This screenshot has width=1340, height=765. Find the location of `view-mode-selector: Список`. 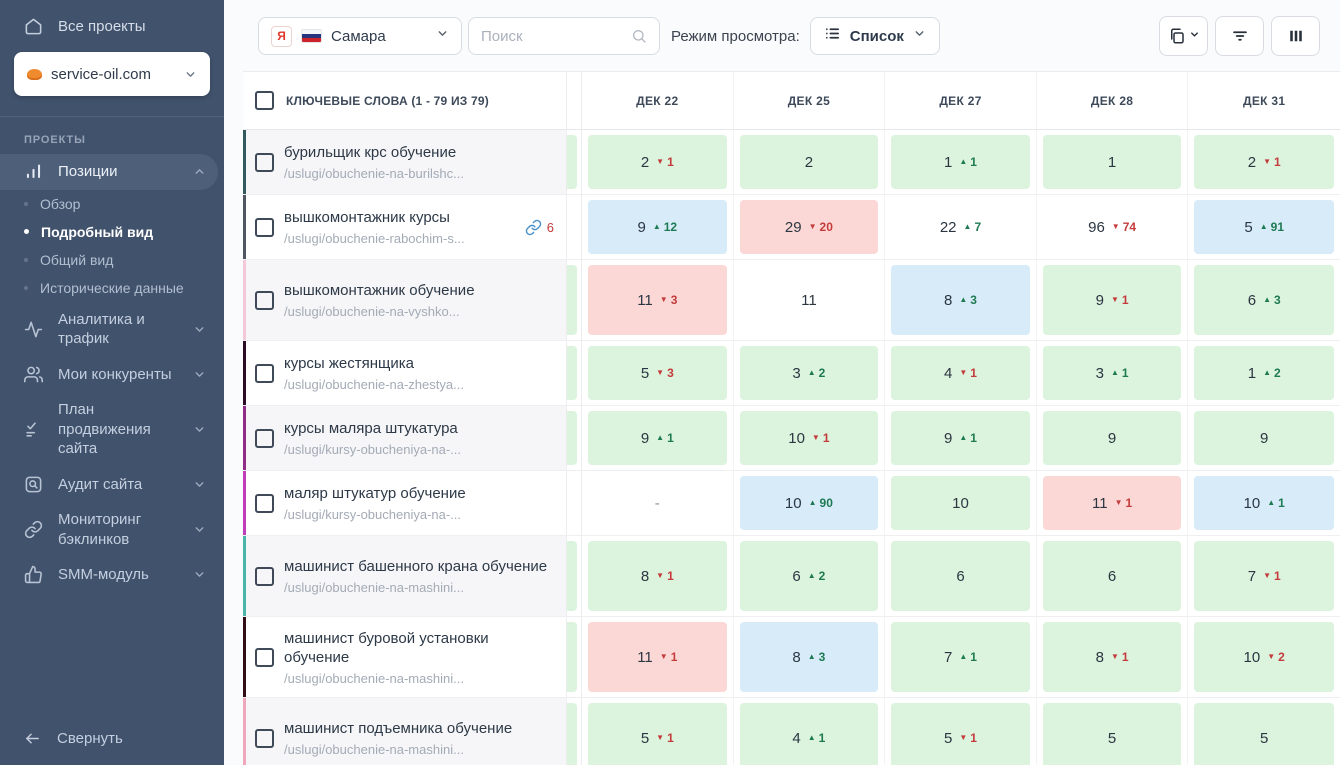

view-mode-selector: Список is located at coordinates (874, 36).